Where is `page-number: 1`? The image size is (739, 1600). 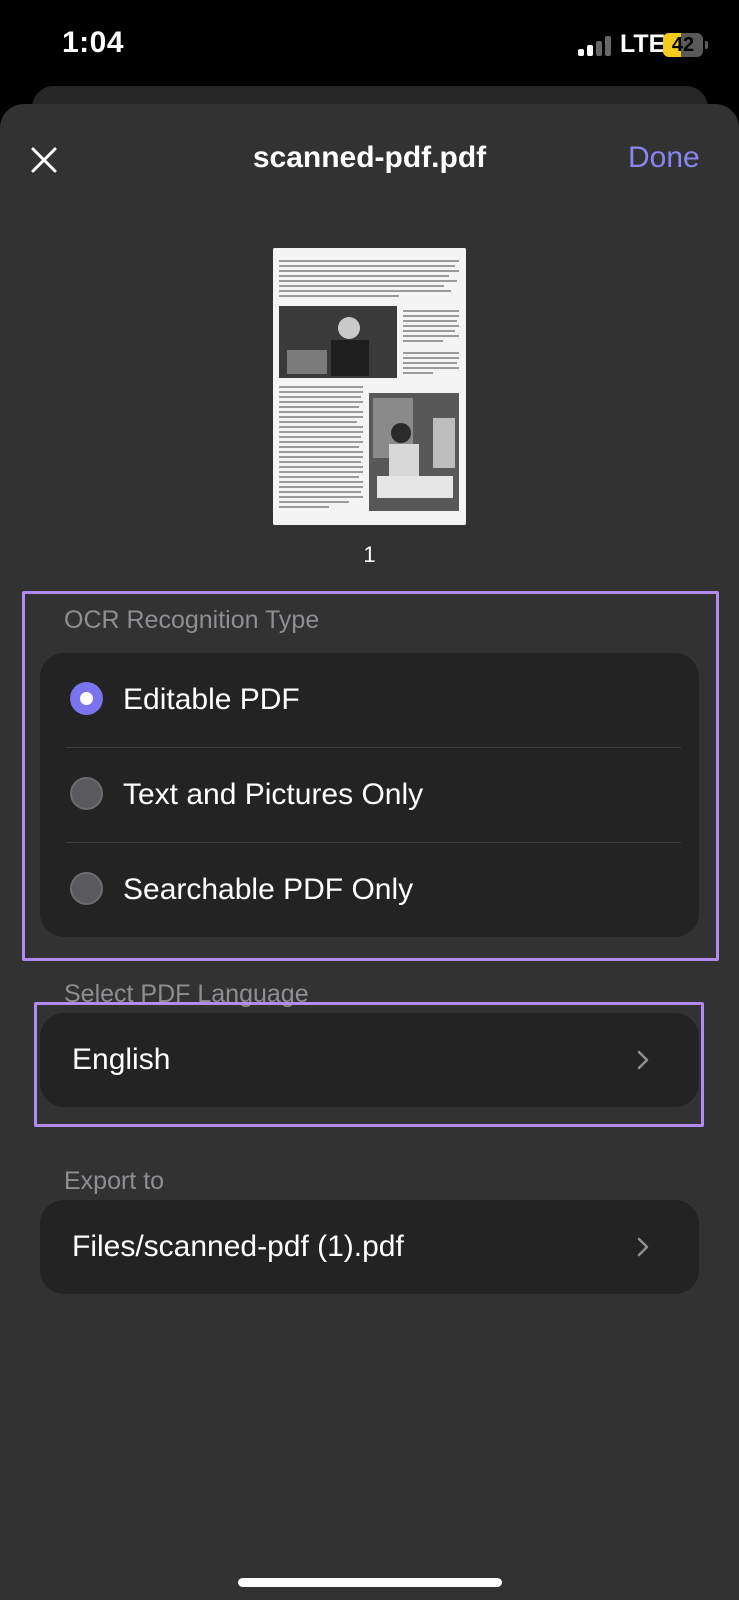 page-number: 1 is located at coordinates (369, 554).